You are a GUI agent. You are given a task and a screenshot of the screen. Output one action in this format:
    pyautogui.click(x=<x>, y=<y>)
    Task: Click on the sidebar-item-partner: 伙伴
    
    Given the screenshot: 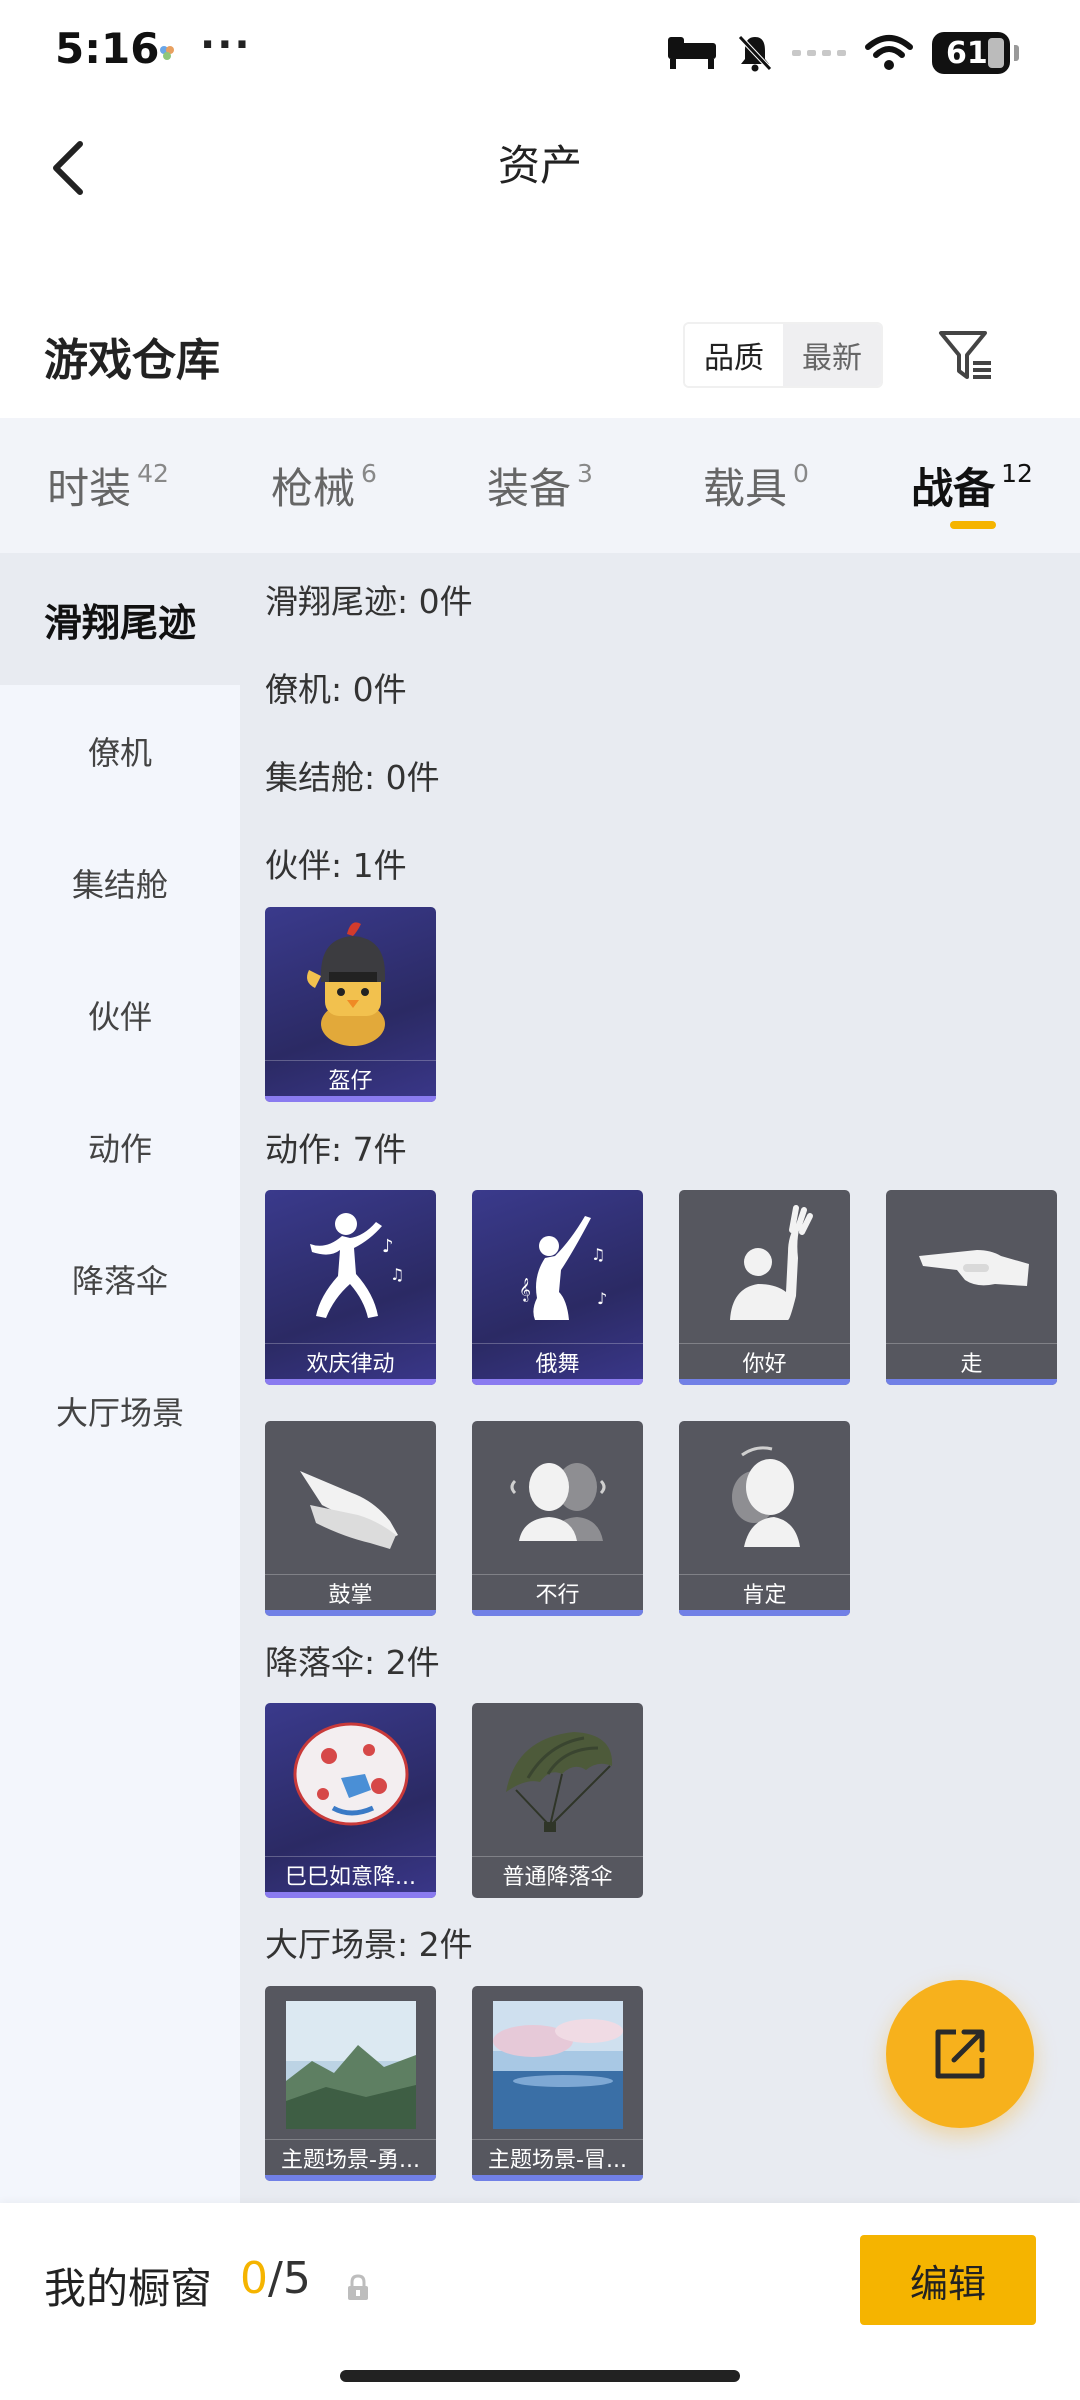 What is the action you would take?
    pyautogui.click(x=120, y=1015)
    